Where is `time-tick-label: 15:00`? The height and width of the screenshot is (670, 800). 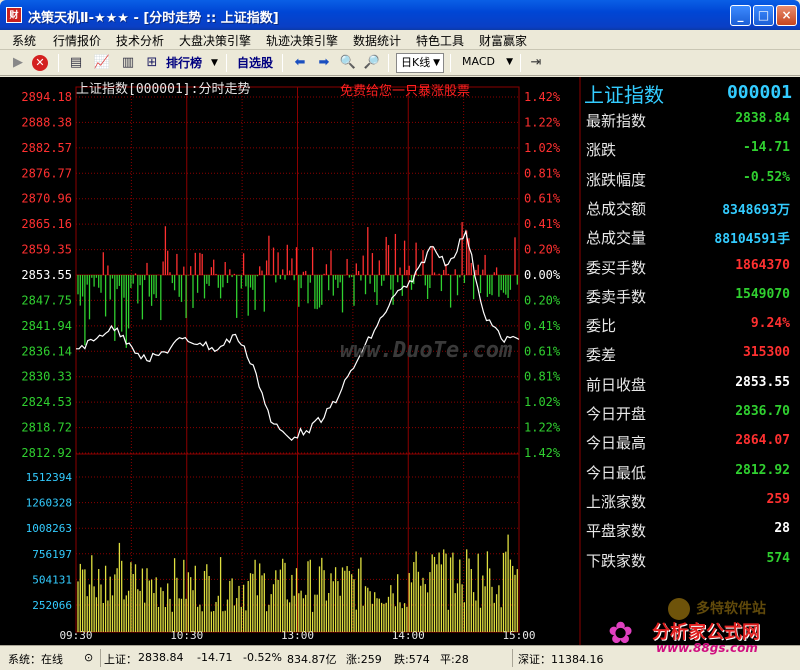 time-tick-label: 15:00 is located at coordinates (518, 635).